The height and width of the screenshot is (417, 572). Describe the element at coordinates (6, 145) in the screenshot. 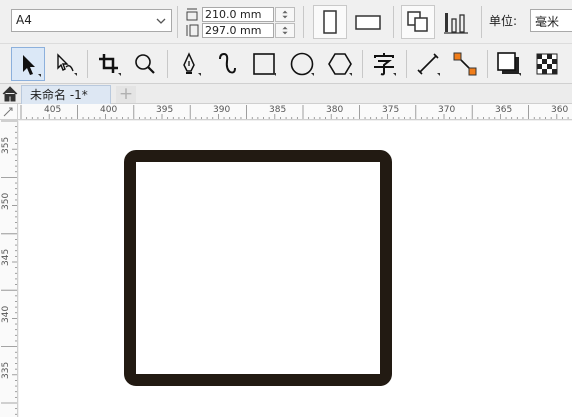

I see `ruler-label: 355` at that location.